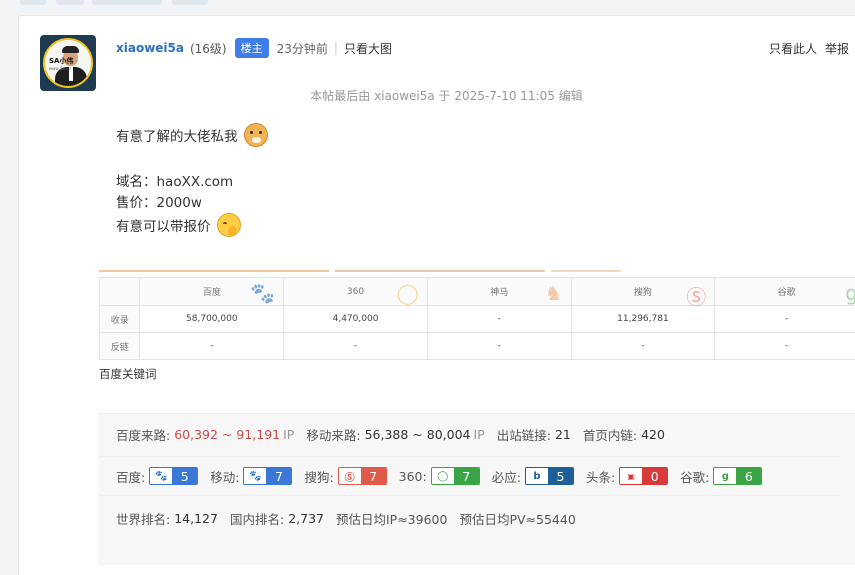 The height and width of the screenshot is (575, 855). I want to click on engine-header-360: 360 ◯, so click(355, 291).